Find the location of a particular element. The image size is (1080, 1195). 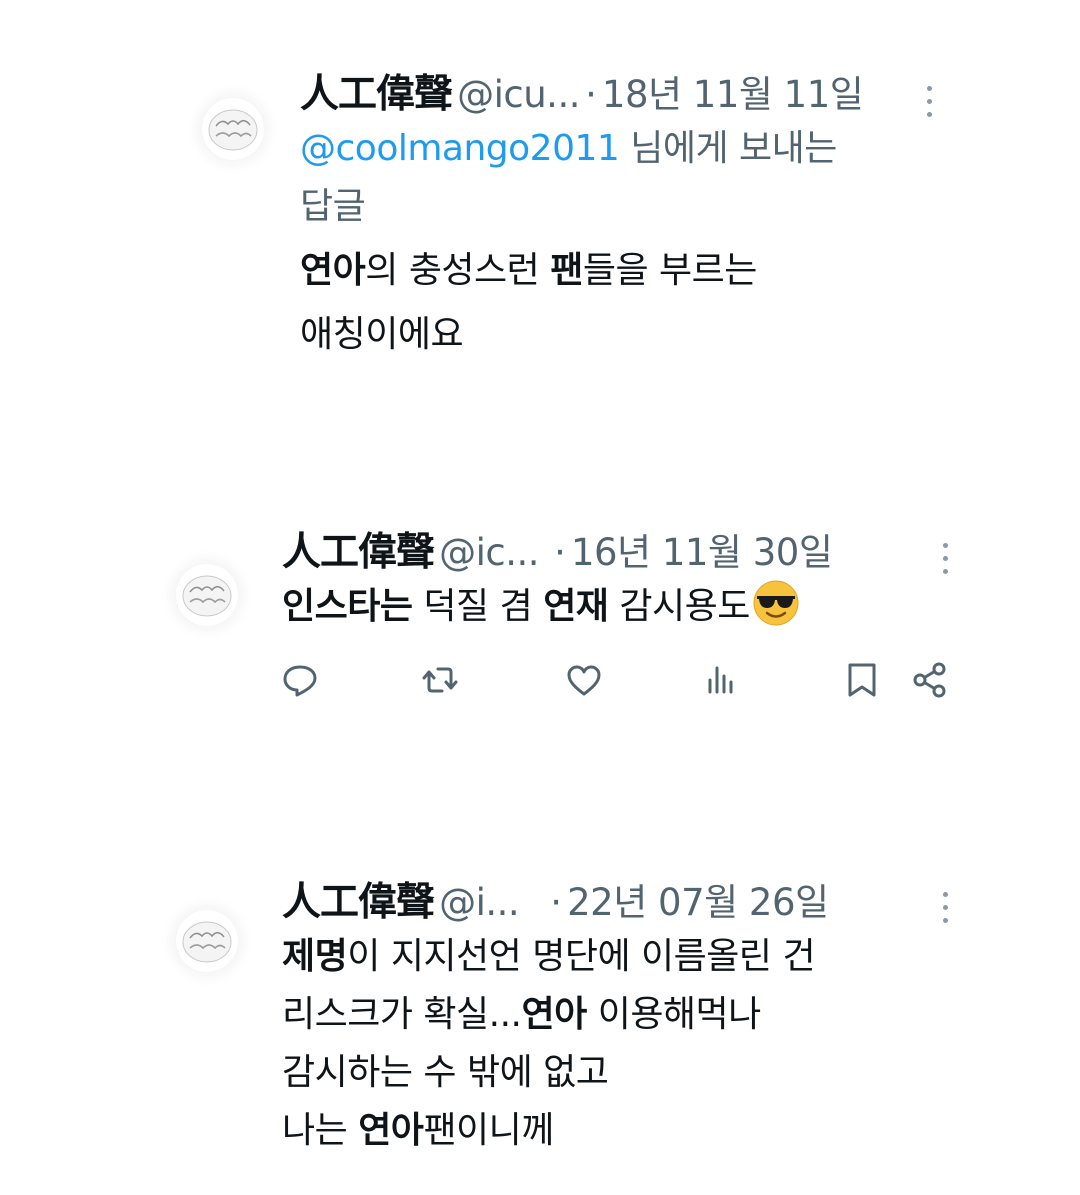

tweet-text-line: 나는 연아팬이니께 is located at coordinates (548, 1131).